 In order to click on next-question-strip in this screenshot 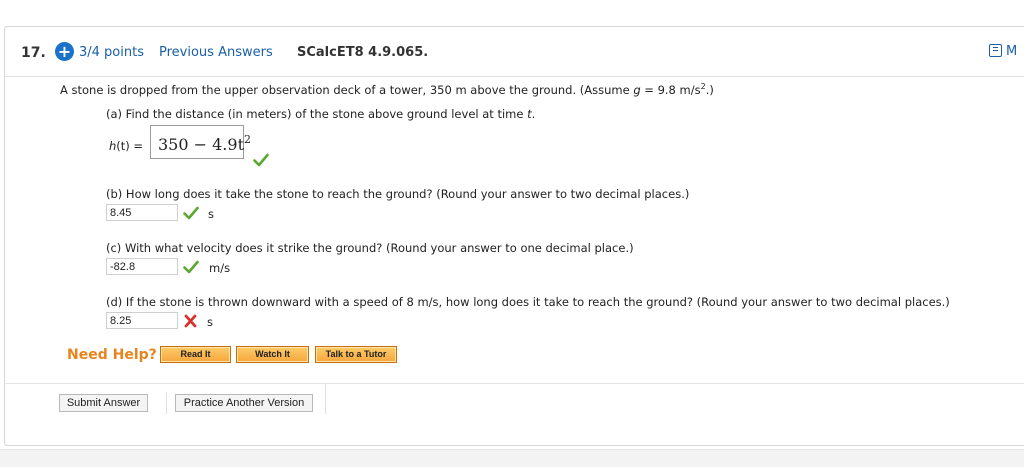, I will do `click(512, 458)`.